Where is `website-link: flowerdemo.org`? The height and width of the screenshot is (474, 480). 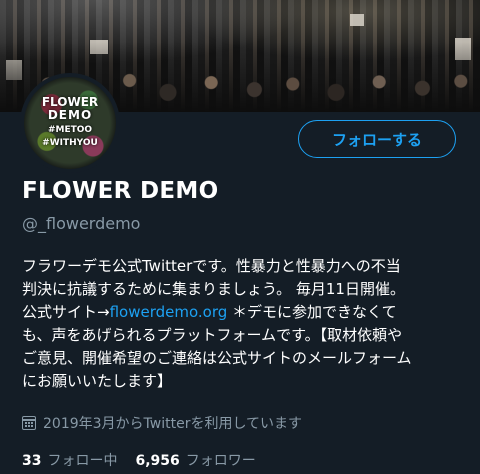
website-link: flowerdemo.org is located at coordinates (169, 312).